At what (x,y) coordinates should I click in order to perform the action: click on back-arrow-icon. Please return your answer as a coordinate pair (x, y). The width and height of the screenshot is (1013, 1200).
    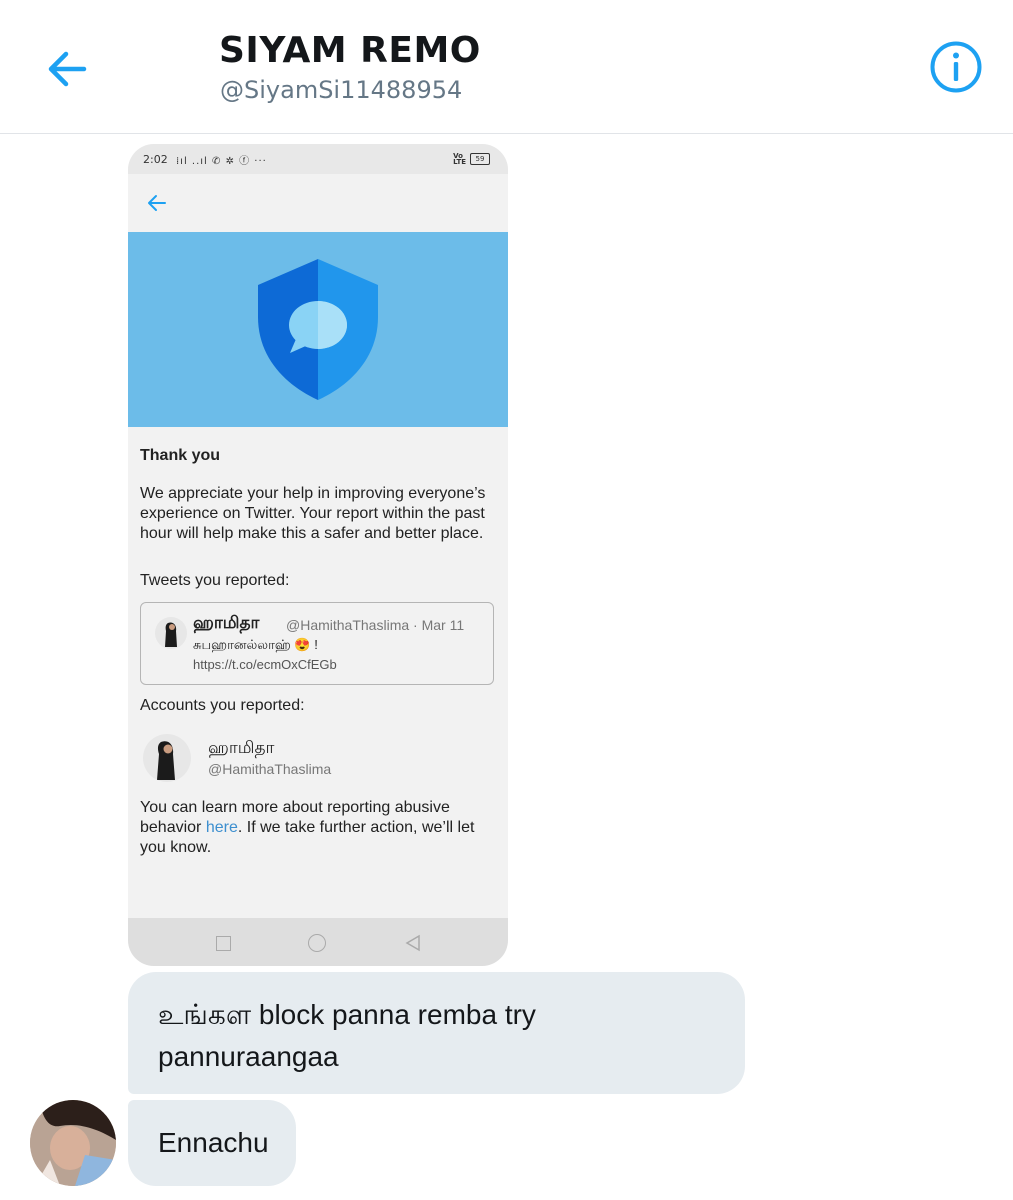
    Looking at the image, I should click on (67, 69).